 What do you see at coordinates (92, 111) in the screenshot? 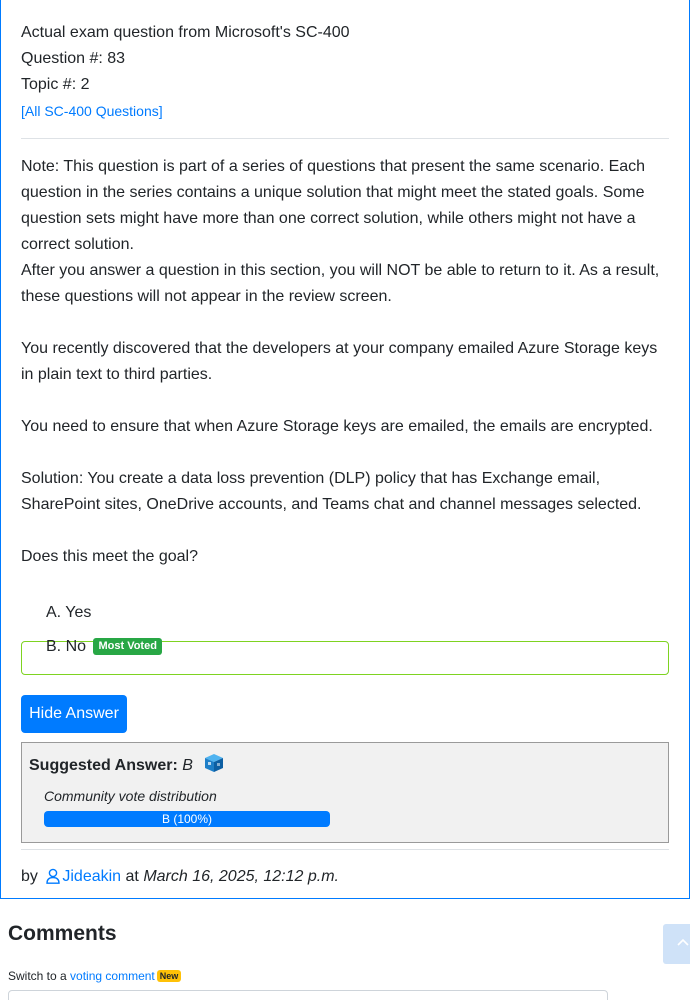
I see `all-questions-link: [All SC-400 Questions]` at bounding box center [92, 111].